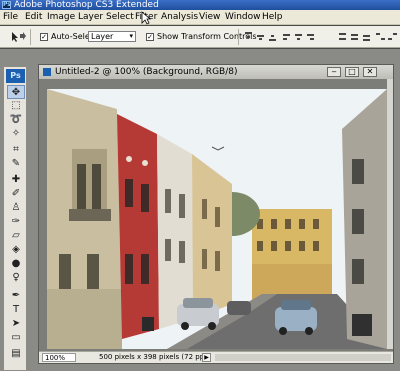 This screenshot has height=371, width=400. What do you see at coordinates (200, 5) in the screenshot?
I see `title-bar: Ps Adobe Photoshop CS3 Extended` at bounding box center [200, 5].